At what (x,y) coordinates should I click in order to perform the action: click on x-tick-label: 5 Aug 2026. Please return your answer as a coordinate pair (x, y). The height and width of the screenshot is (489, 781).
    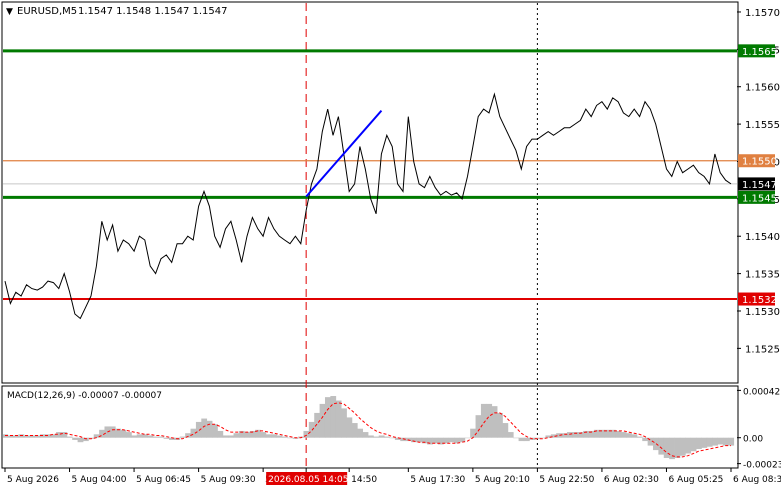
    Looking at the image, I should click on (33, 480).